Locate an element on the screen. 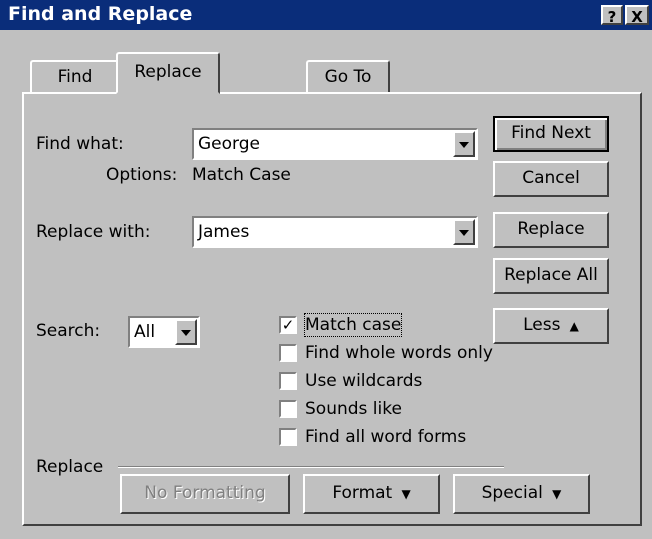  search-dropdown-button is located at coordinates (186, 332).